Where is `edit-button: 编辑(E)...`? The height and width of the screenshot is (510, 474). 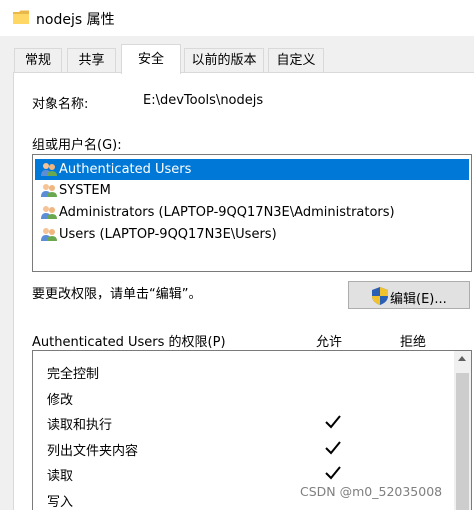 edit-button: 编辑(E)... is located at coordinates (409, 295).